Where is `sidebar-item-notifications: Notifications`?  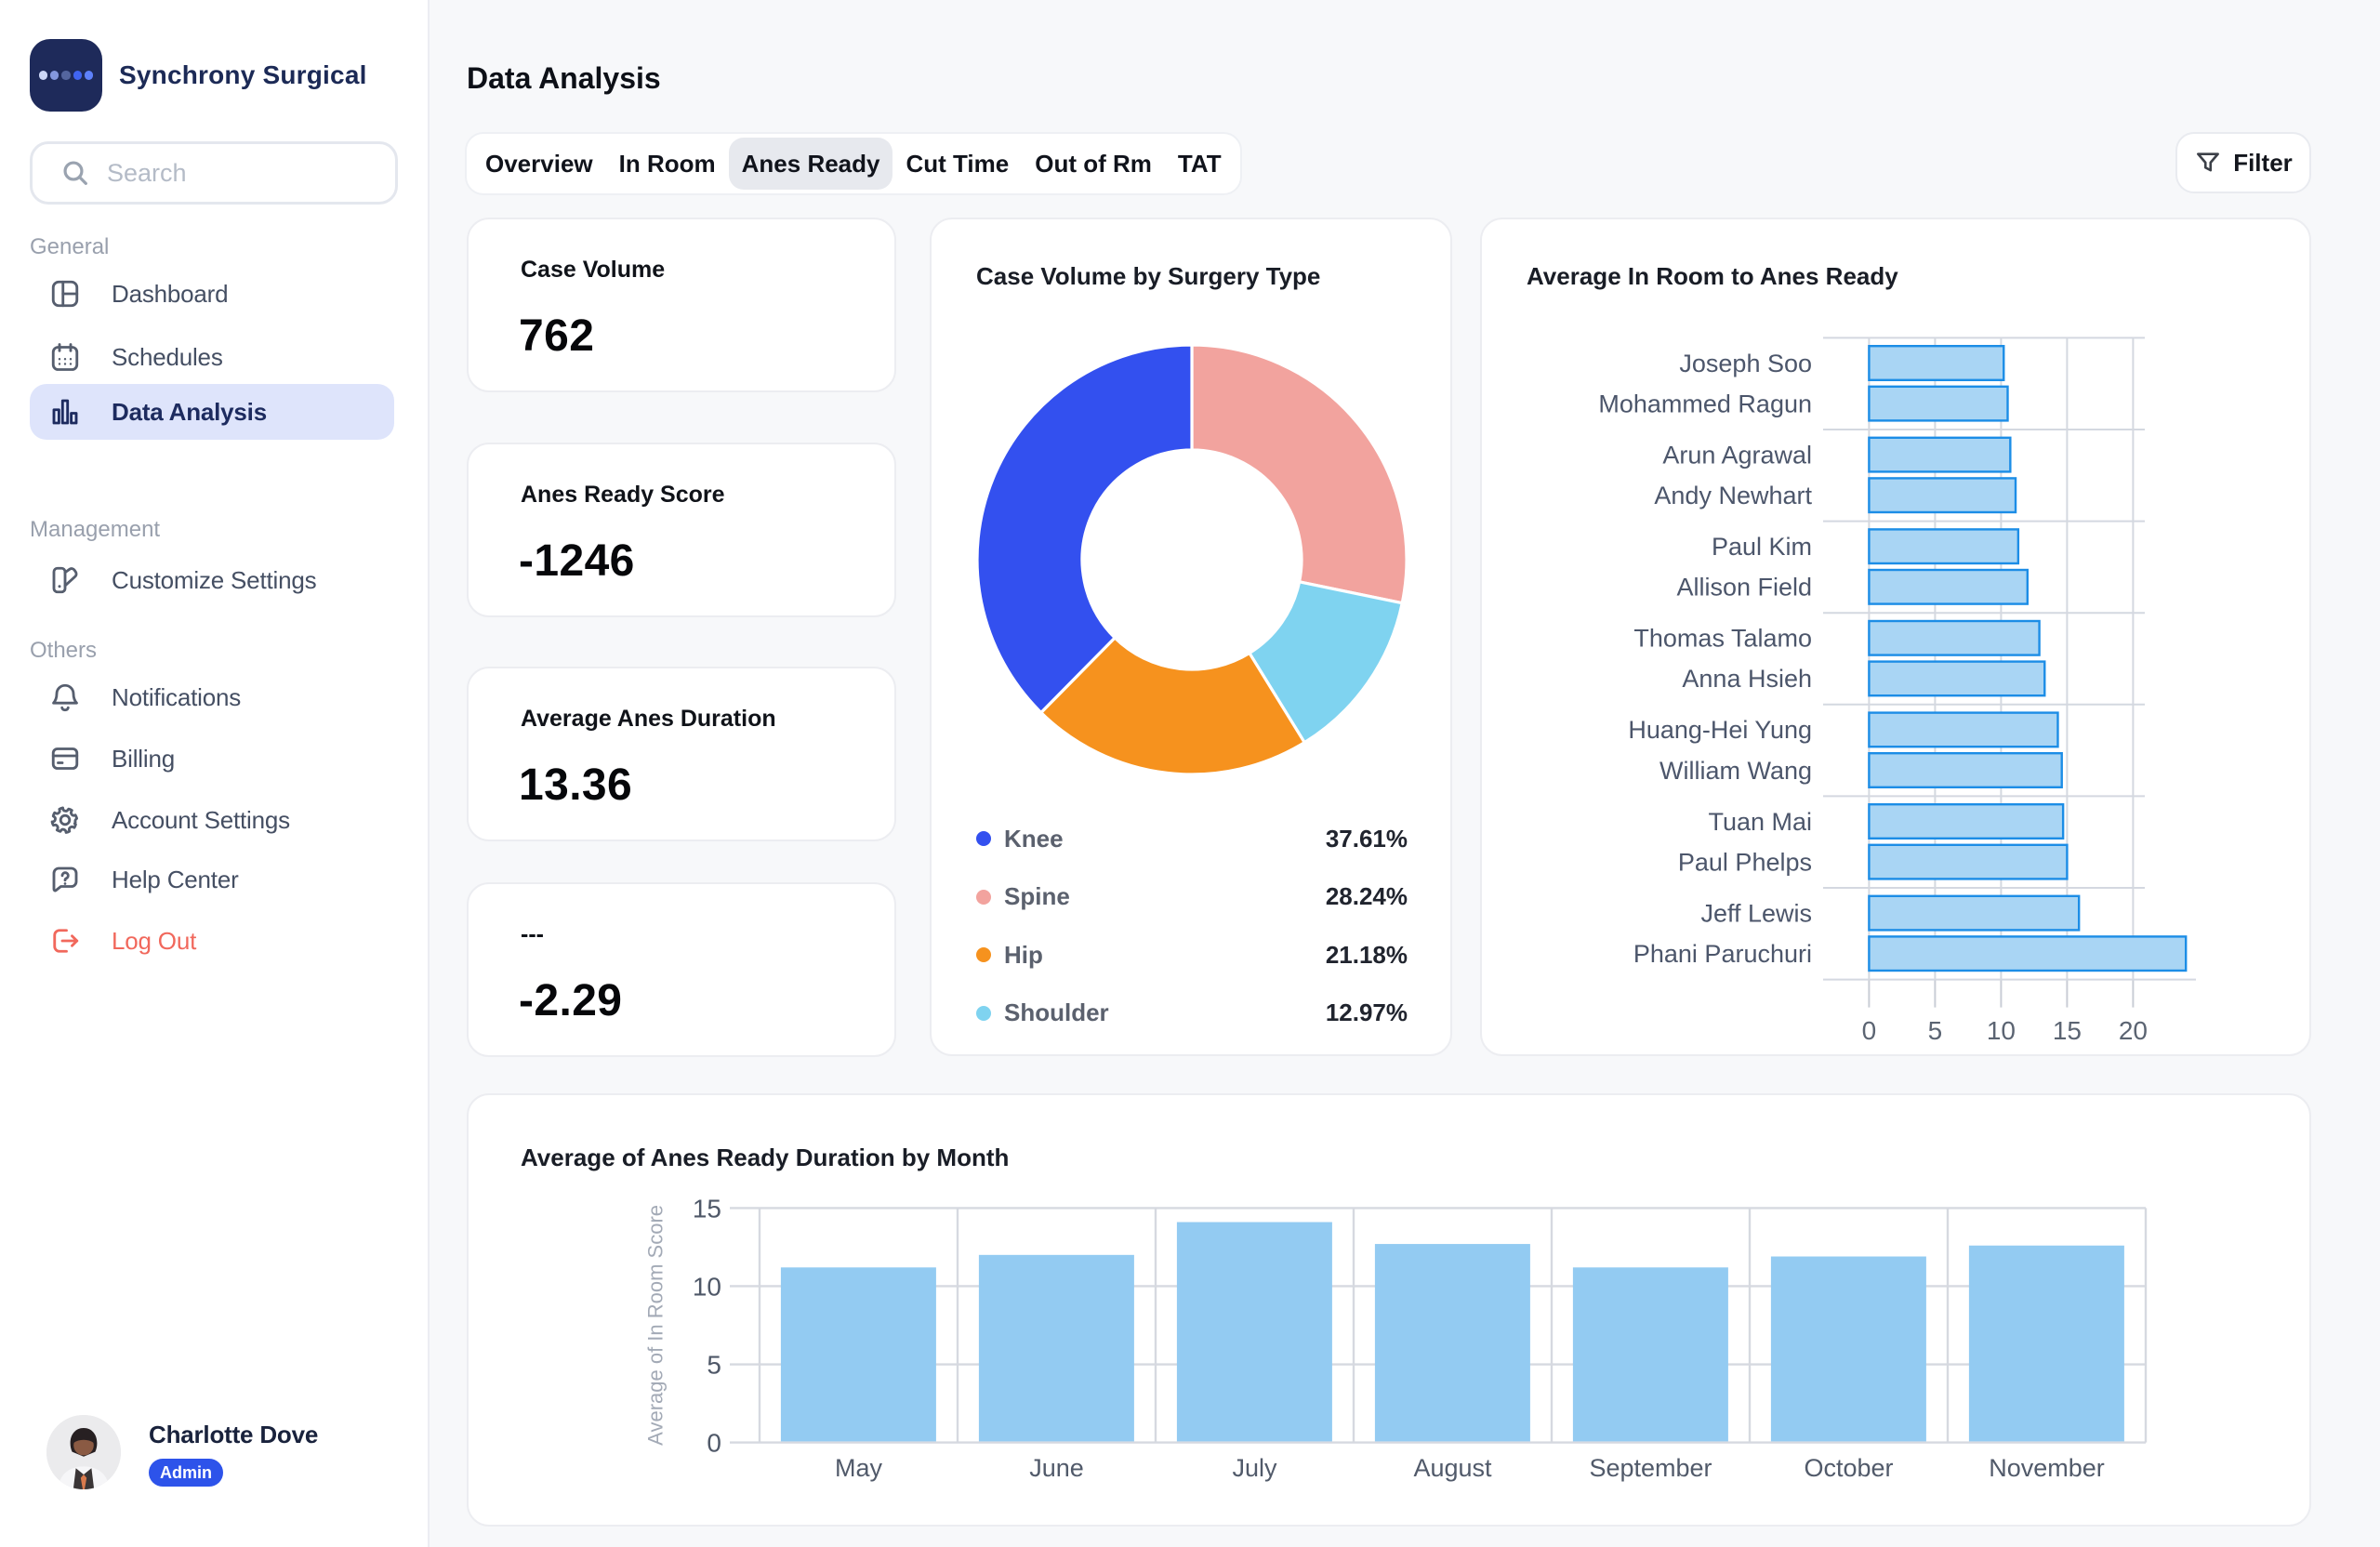
sidebar-item-notifications: Notifications is located at coordinates (212, 697).